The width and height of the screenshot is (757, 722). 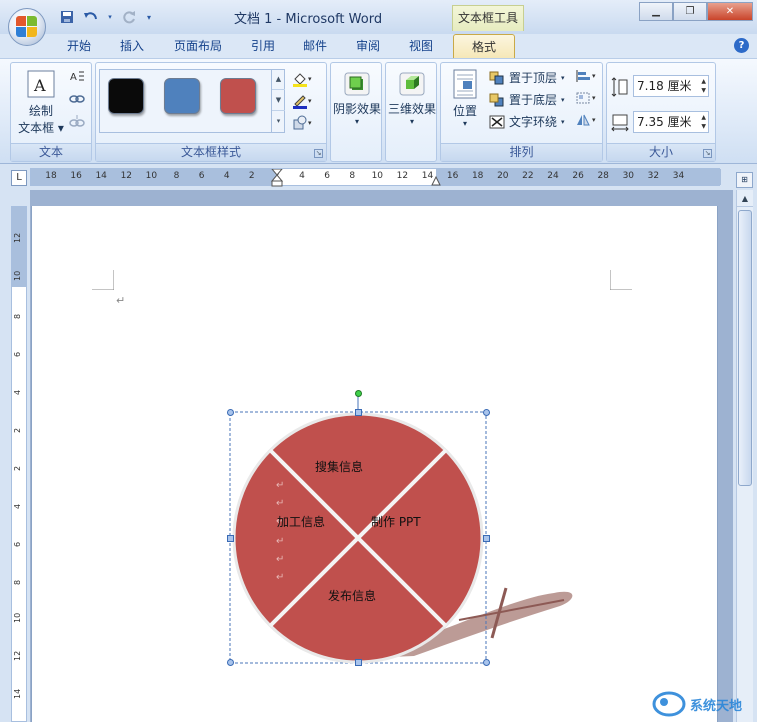 I want to click on shadow-effects-label: 阴影效果, so click(x=356, y=109).